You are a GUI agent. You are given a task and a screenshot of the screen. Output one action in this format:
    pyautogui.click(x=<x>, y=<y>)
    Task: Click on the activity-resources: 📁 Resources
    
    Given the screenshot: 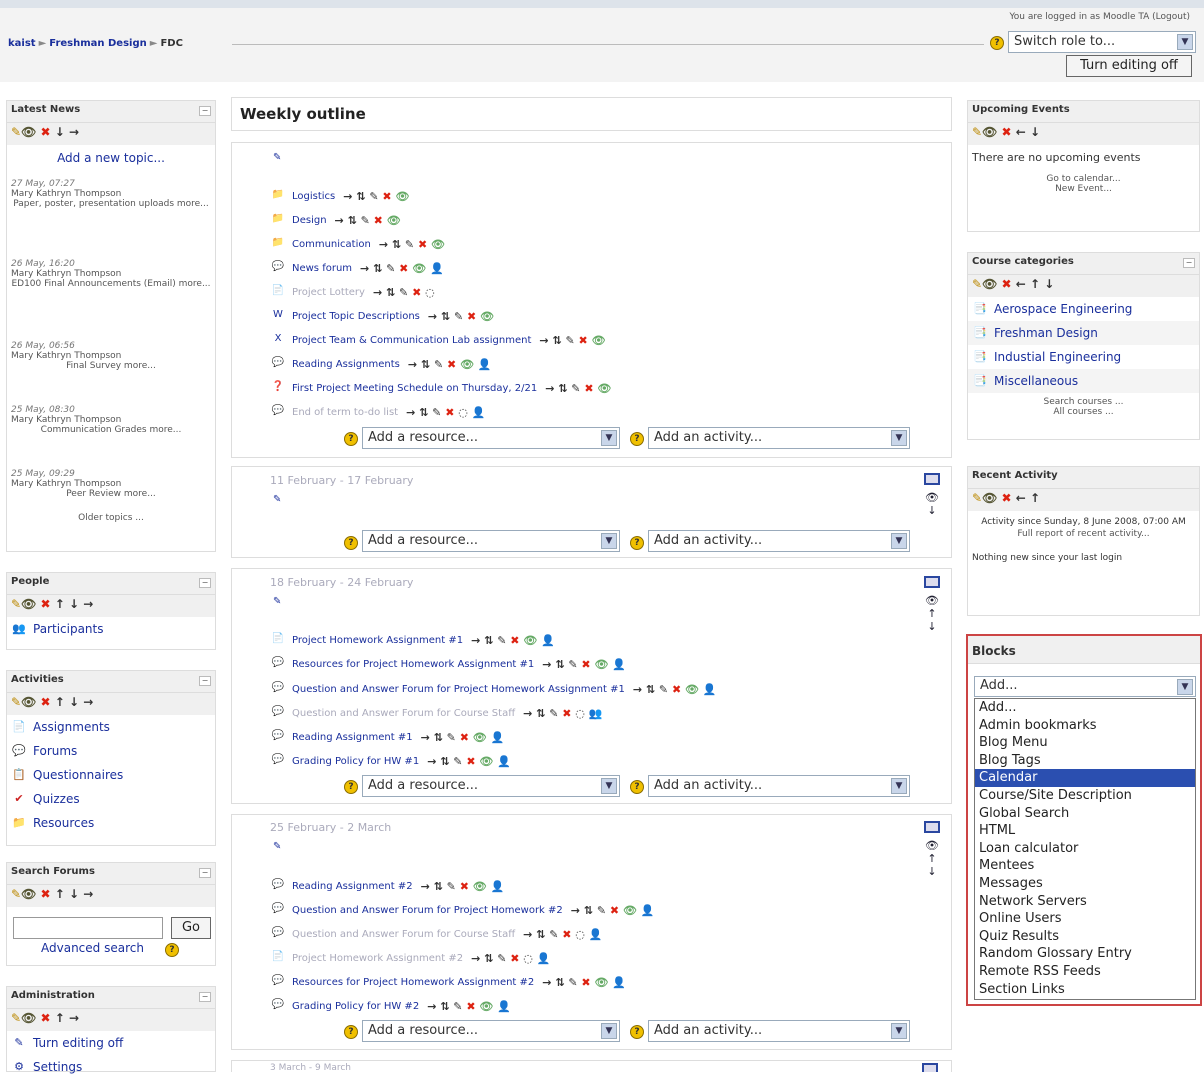 What is the action you would take?
    pyautogui.click(x=111, y=823)
    